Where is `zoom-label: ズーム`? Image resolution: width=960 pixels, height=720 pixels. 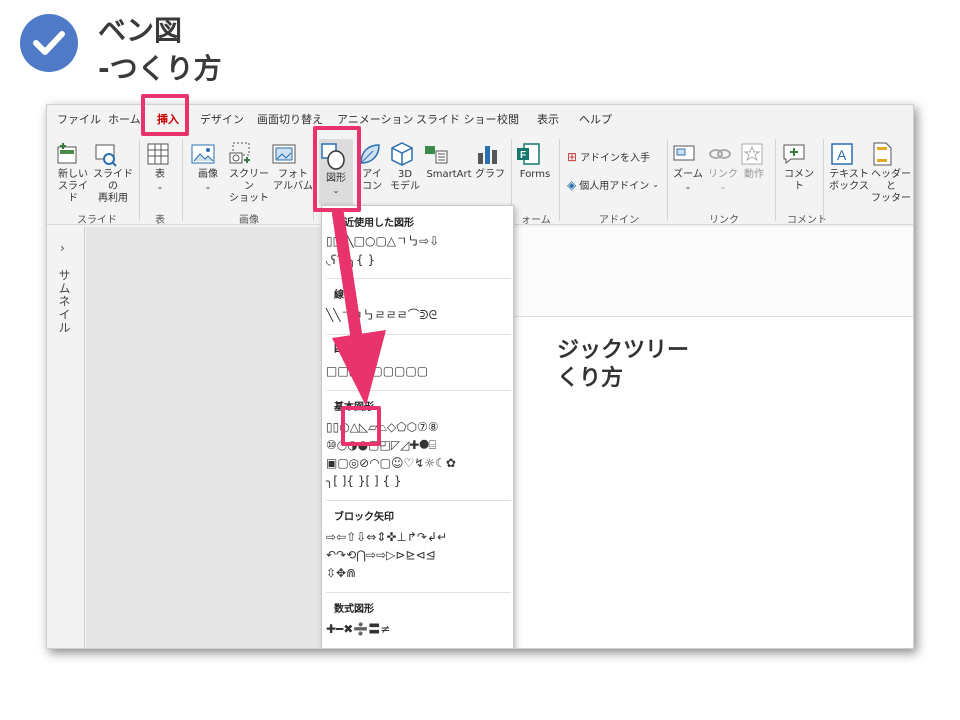
zoom-label: ズーム is located at coordinates (688, 174).